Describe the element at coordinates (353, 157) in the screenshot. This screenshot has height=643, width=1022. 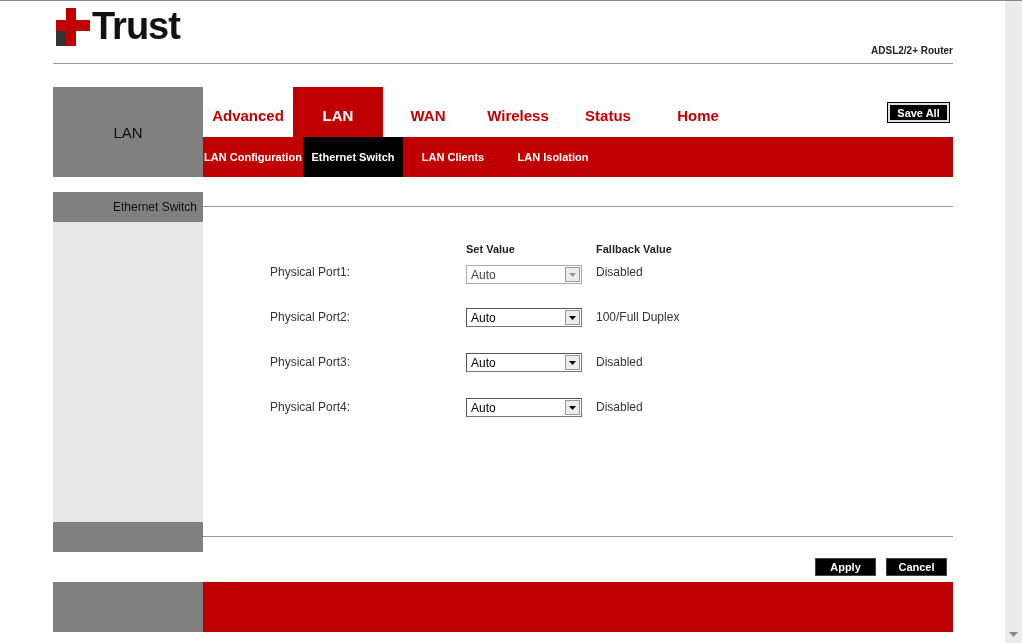
I see `subtab: Ethernet Switch` at that location.